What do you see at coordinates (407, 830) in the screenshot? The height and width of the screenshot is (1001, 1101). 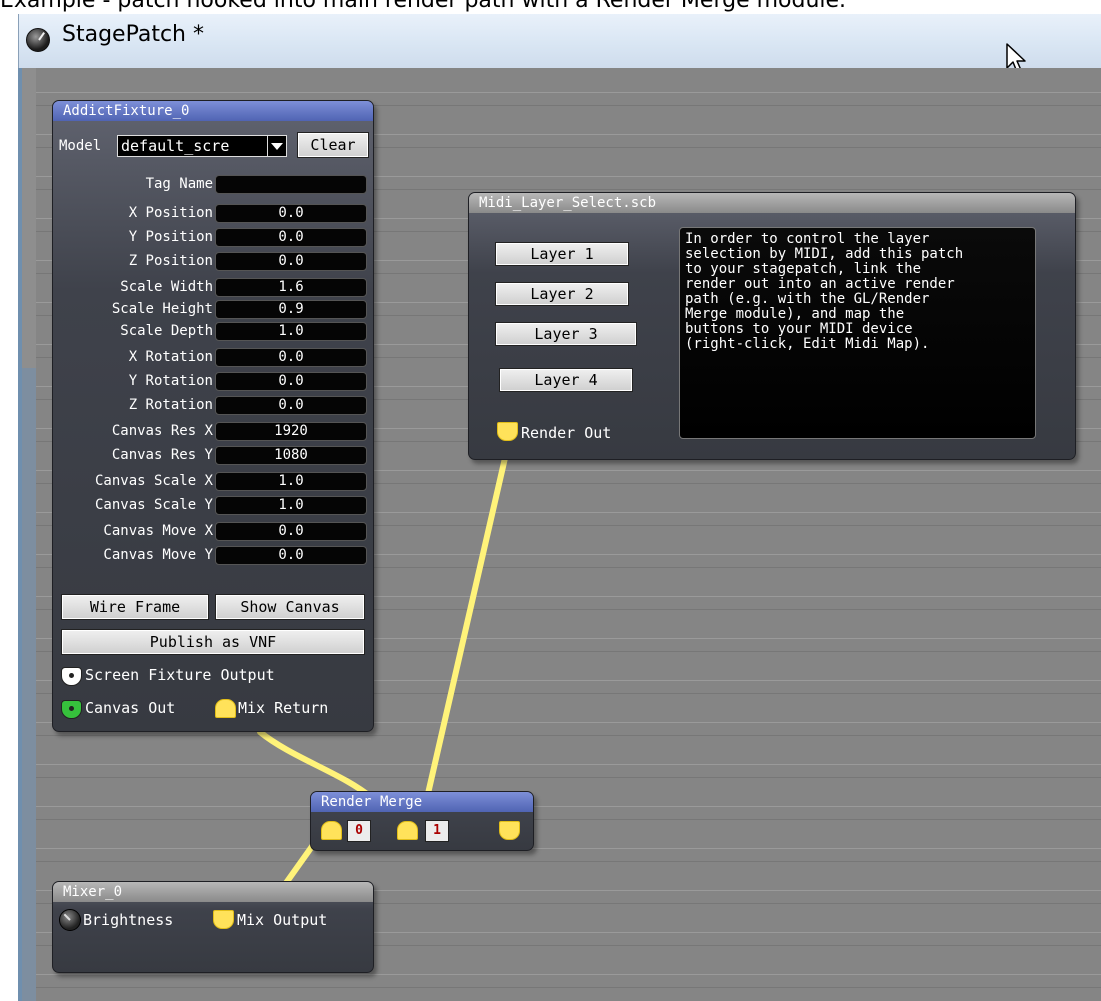 I see `merge-input-1-port-icon` at bounding box center [407, 830].